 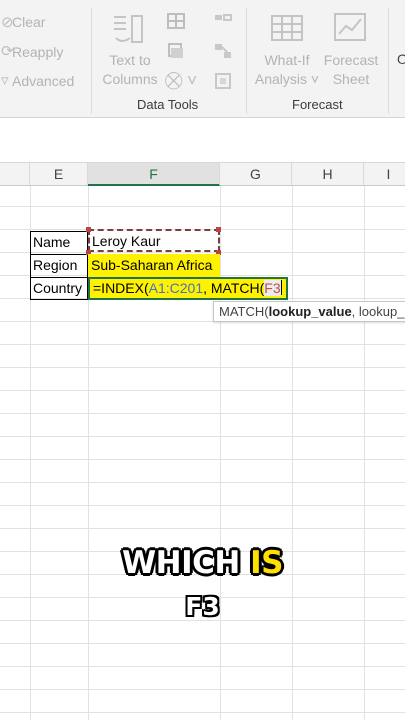 I want to click on text-cursor, so click(x=281, y=287).